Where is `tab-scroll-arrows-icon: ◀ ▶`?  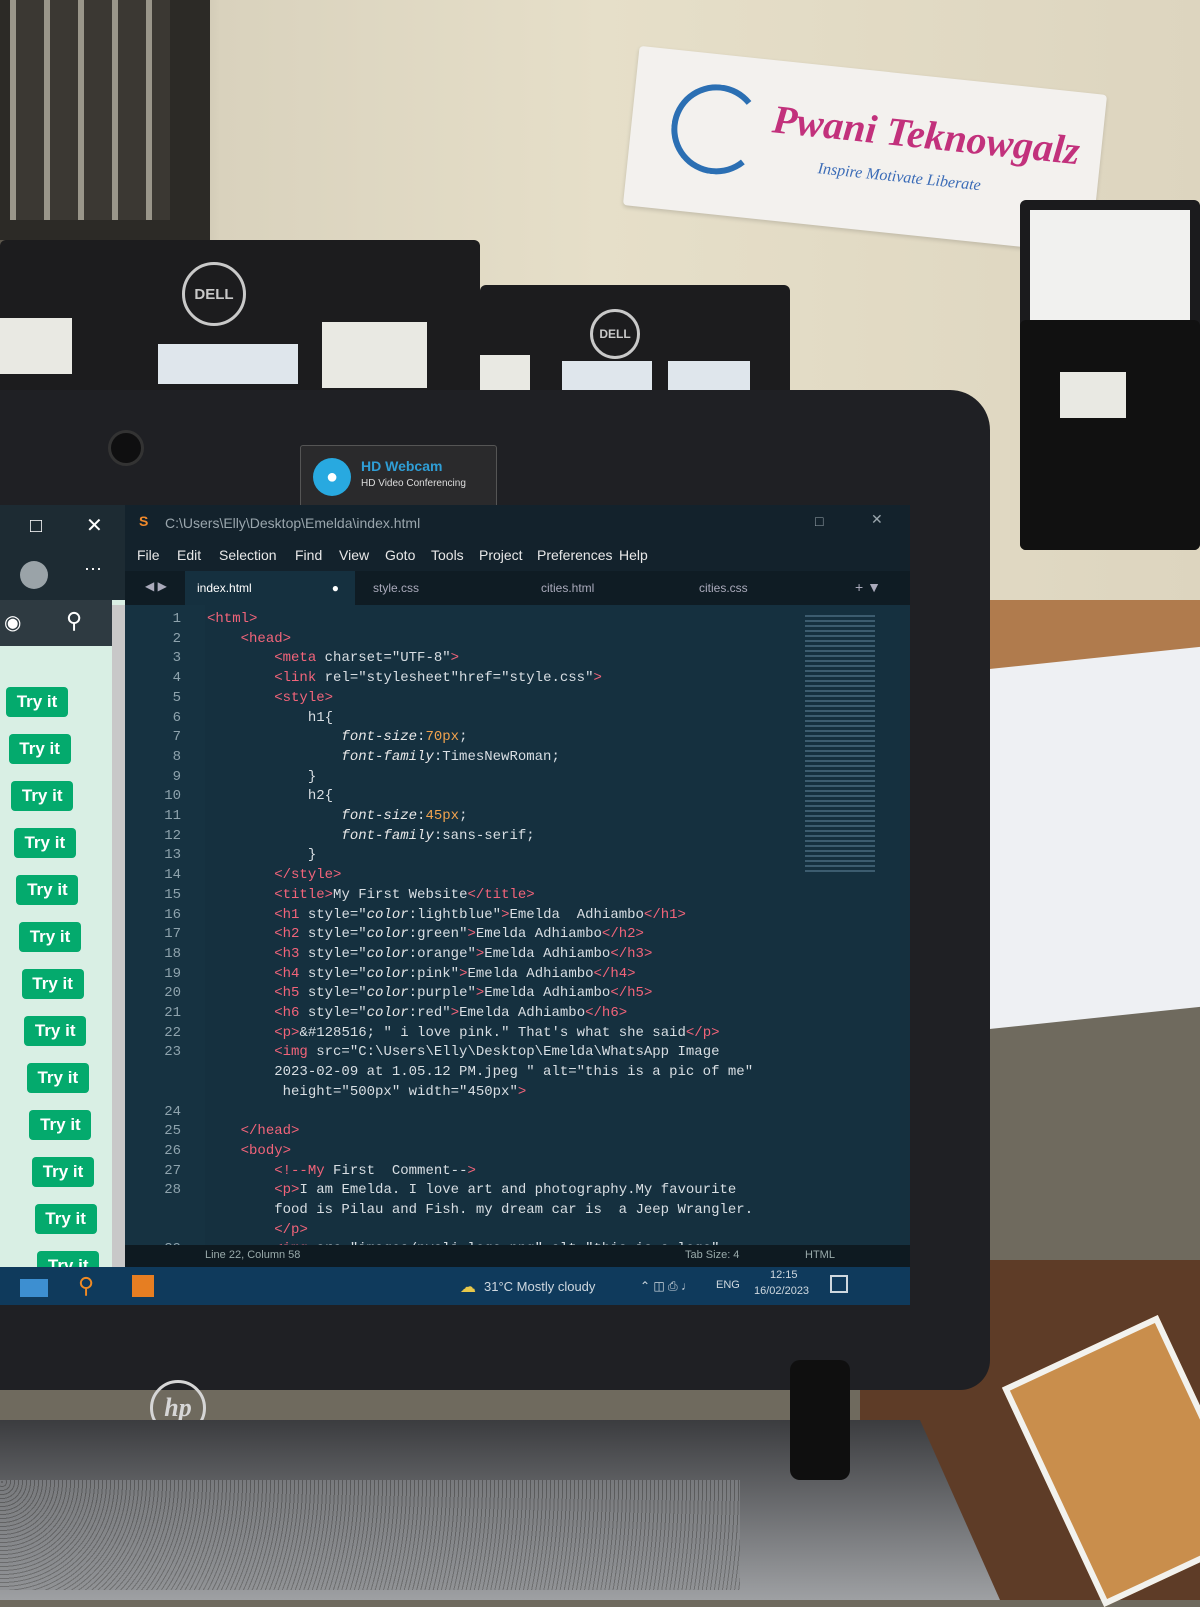
tab-scroll-arrows-icon: ◀ ▶ is located at coordinates (156, 586).